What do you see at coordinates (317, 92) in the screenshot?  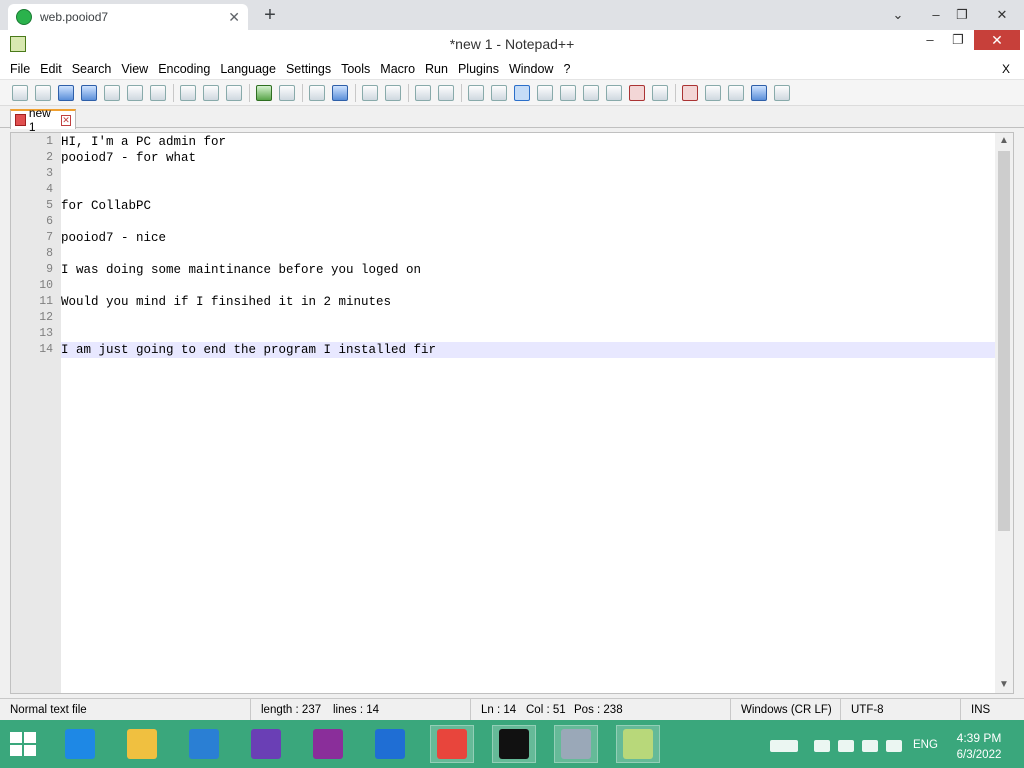 I see `find-icon` at bounding box center [317, 92].